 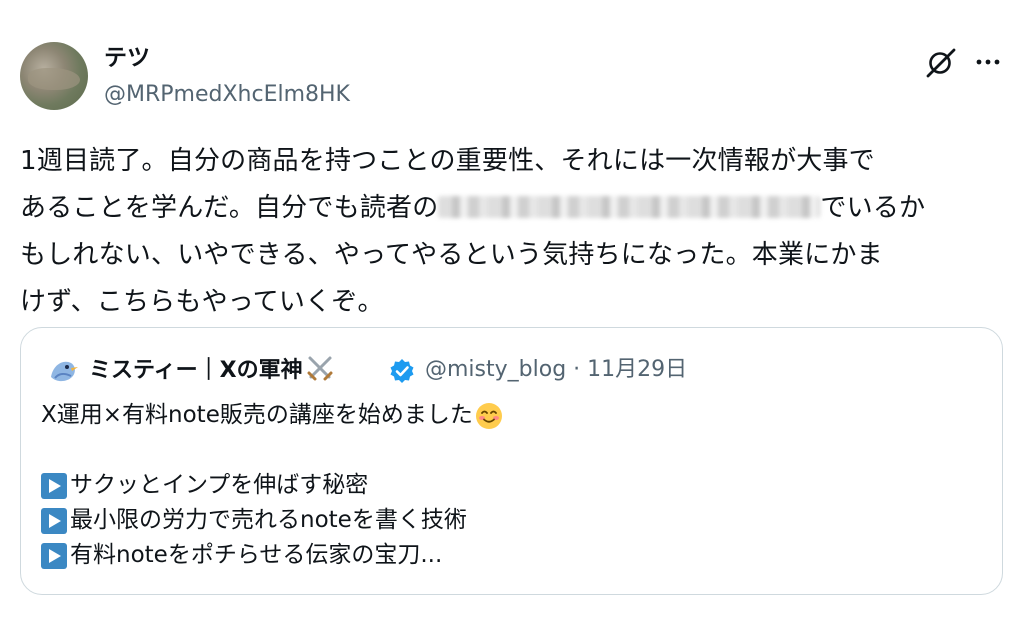 What do you see at coordinates (402, 371) in the screenshot?
I see `verified-badge-icon` at bounding box center [402, 371].